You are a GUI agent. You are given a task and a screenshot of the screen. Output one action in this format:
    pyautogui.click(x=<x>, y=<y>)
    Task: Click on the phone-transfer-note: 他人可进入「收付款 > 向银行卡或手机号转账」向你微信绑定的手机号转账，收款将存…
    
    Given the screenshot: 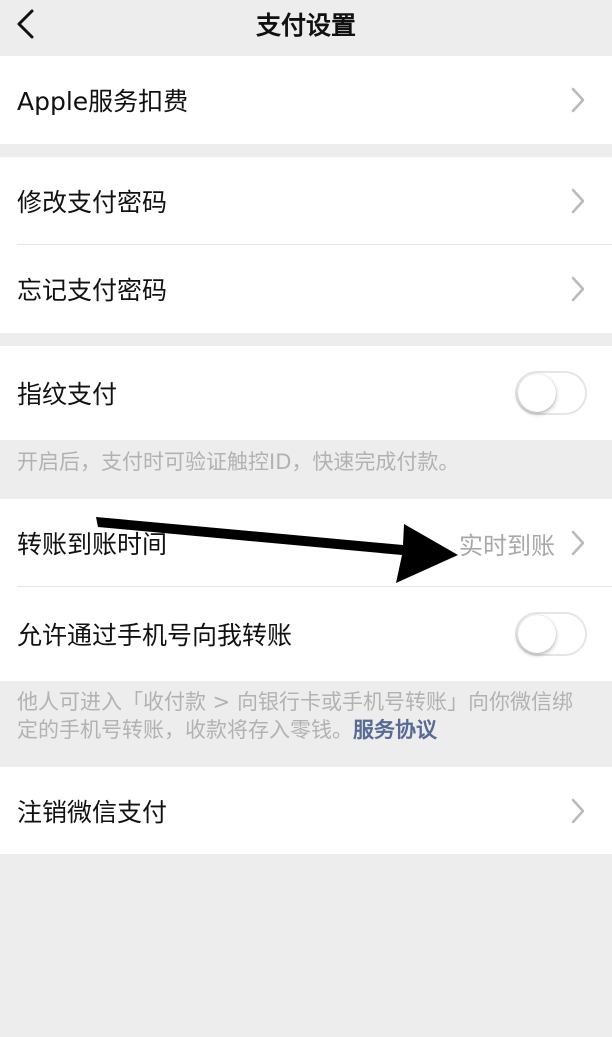 What is the action you would take?
    pyautogui.click(x=299, y=716)
    